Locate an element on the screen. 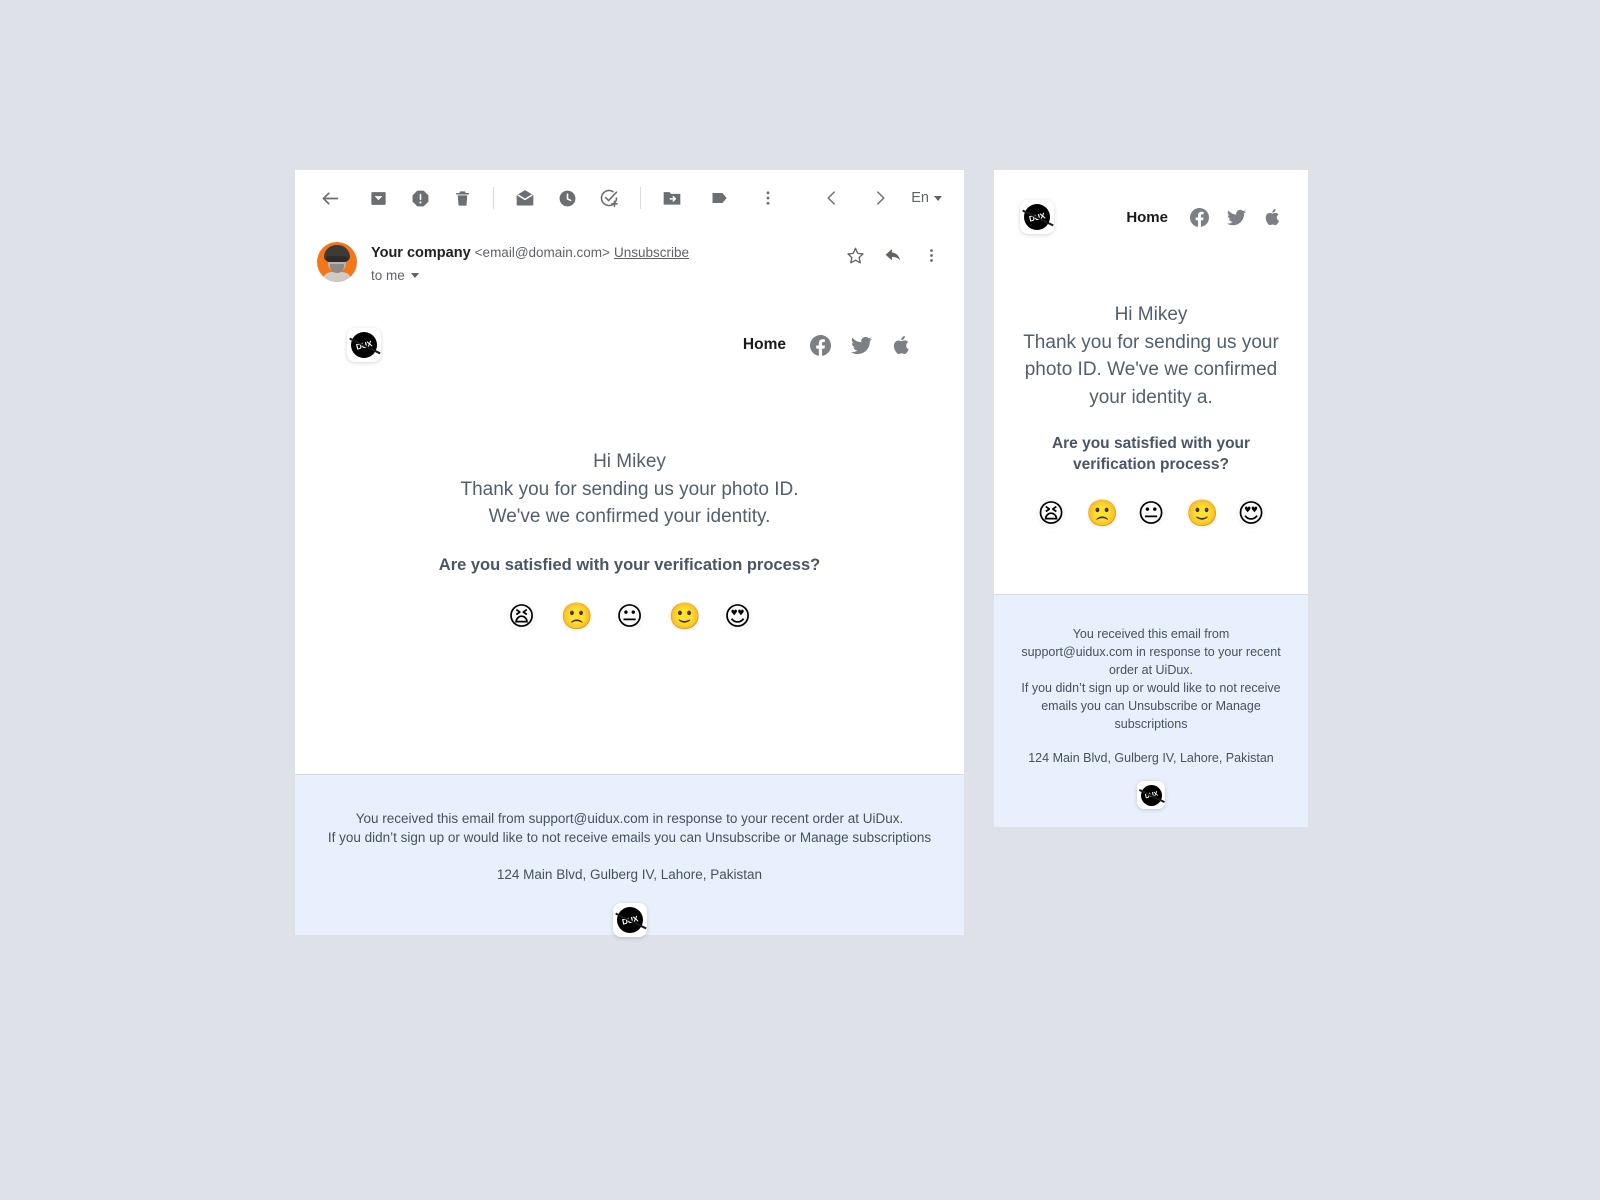 The height and width of the screenshot is (1200, 1600). add-to-tasks-icon is located at coordinates (609, 198).